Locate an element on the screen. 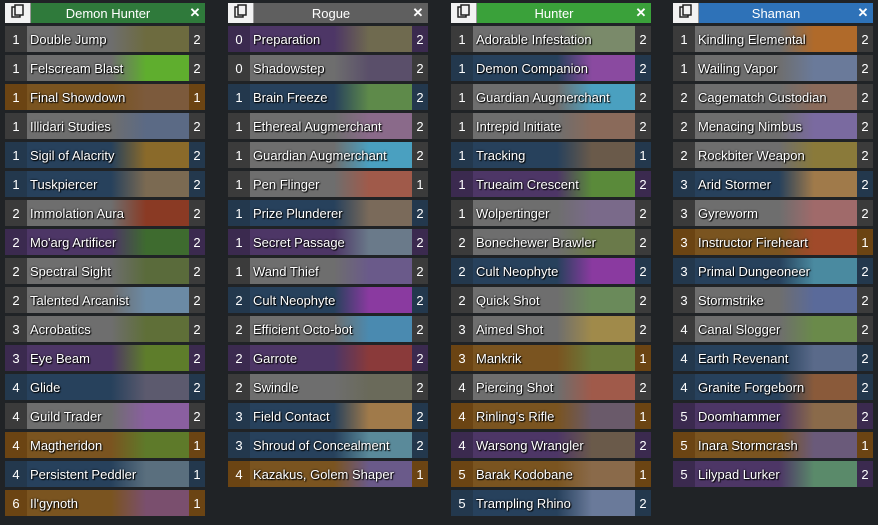  card-row: 3 Primal Dungeoneer 2 is located at coordinates (773, 271).